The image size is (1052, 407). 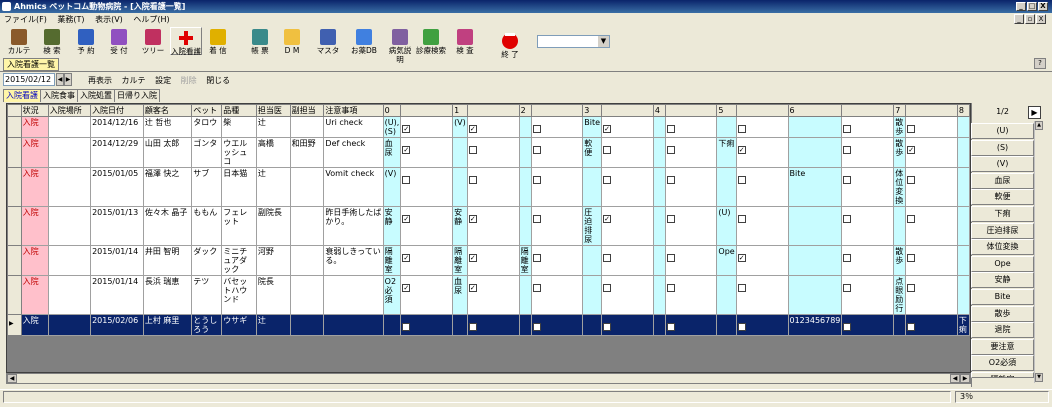 What do you see at coordinates (353, 187) in the screenshot?
I see `cell-note: Vomit check` at bounding box center [353, 187].